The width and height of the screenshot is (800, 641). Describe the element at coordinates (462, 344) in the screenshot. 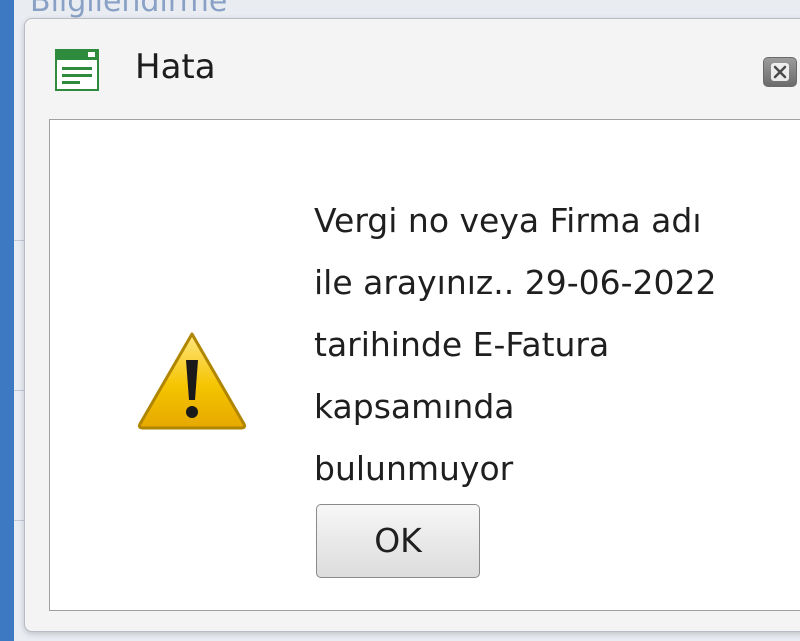

I see `message-line: tarihinde E-Fatura` at that location.